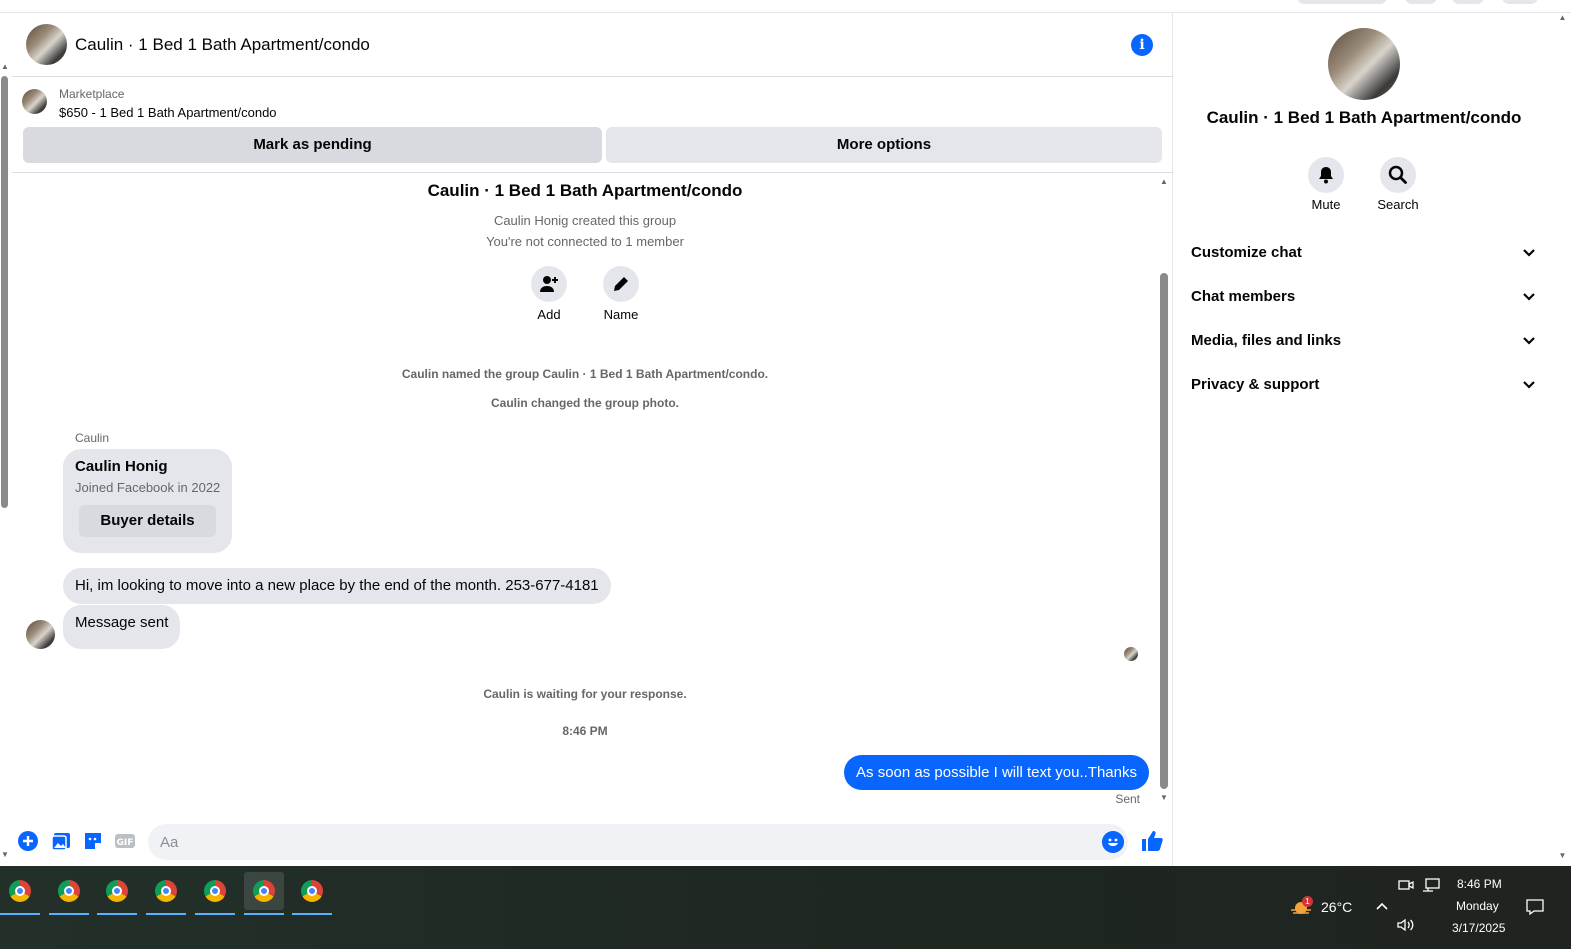  Describe the element at coordinates (1366, 253) in the screenshot. I see `section-customize-chat: Customize chat` at that location.